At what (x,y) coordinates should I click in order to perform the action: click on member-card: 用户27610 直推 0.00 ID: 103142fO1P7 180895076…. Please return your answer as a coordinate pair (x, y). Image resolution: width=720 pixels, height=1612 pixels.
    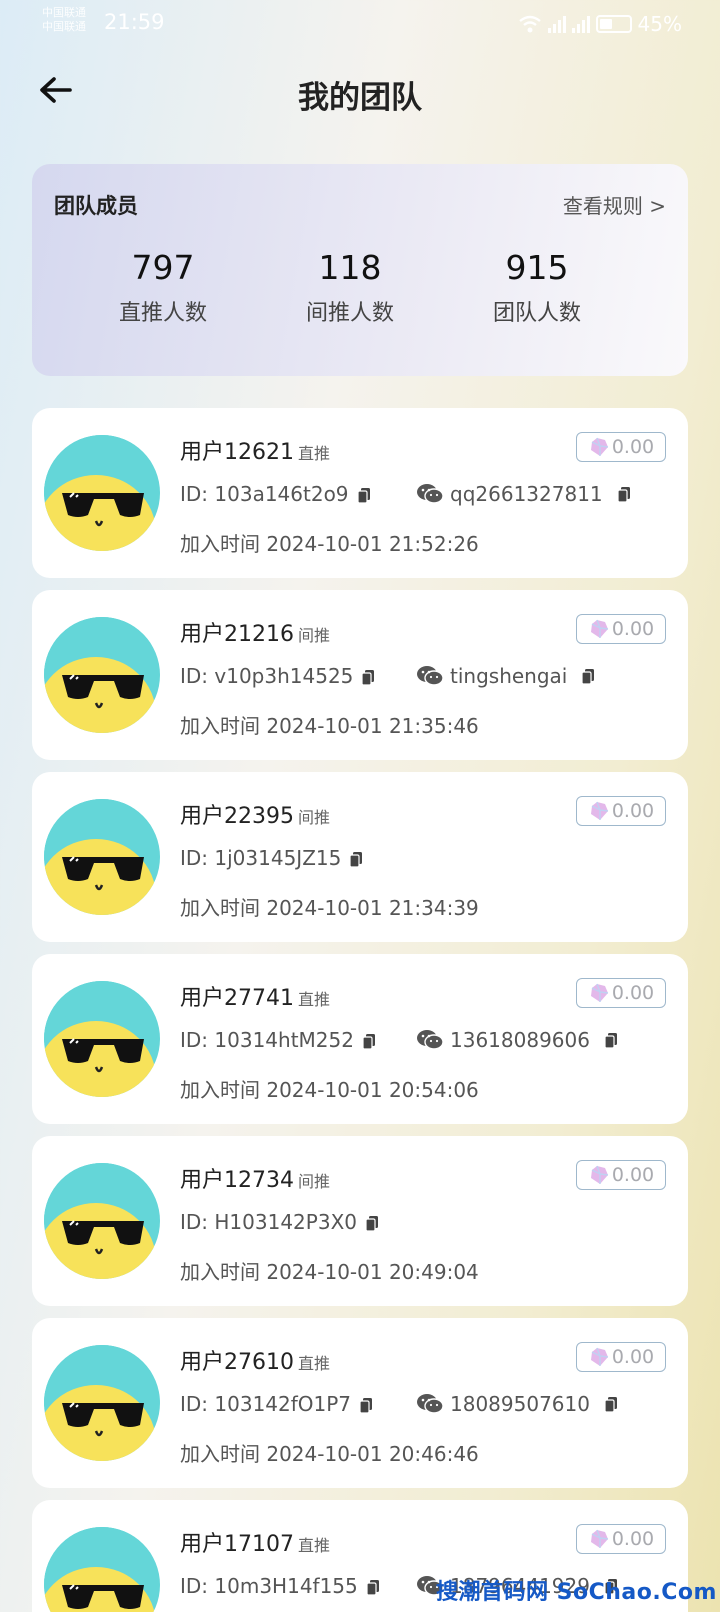
    Looking at the image, I should click on (360, 1403).